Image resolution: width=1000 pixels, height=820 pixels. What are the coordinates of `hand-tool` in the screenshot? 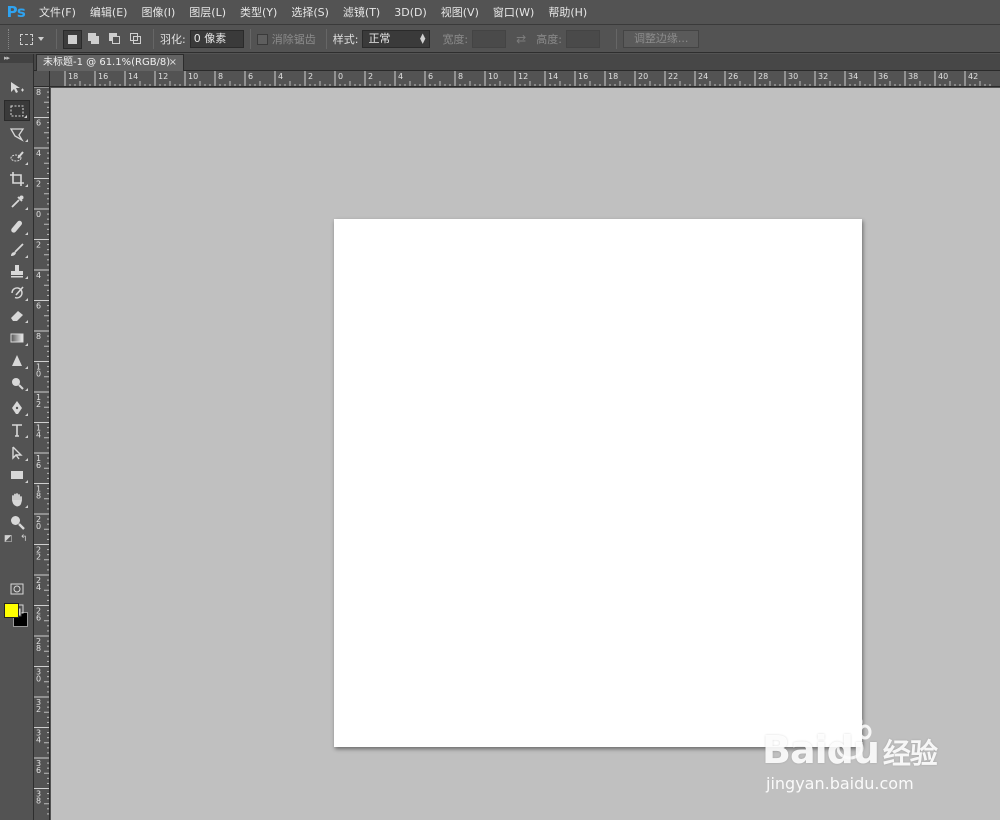 It's located at (17, 499).